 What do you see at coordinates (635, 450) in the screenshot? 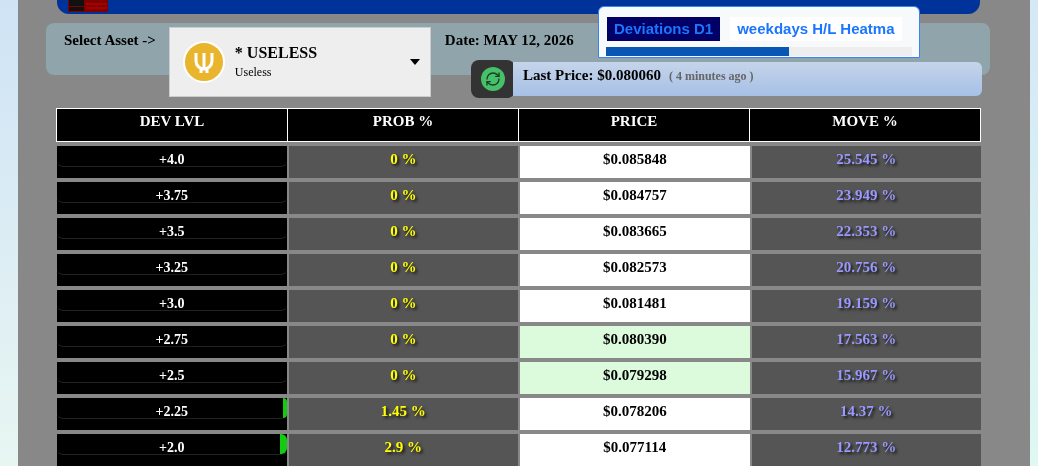
I see `price-cell: $0.077114` at bounding box center [635, 450].